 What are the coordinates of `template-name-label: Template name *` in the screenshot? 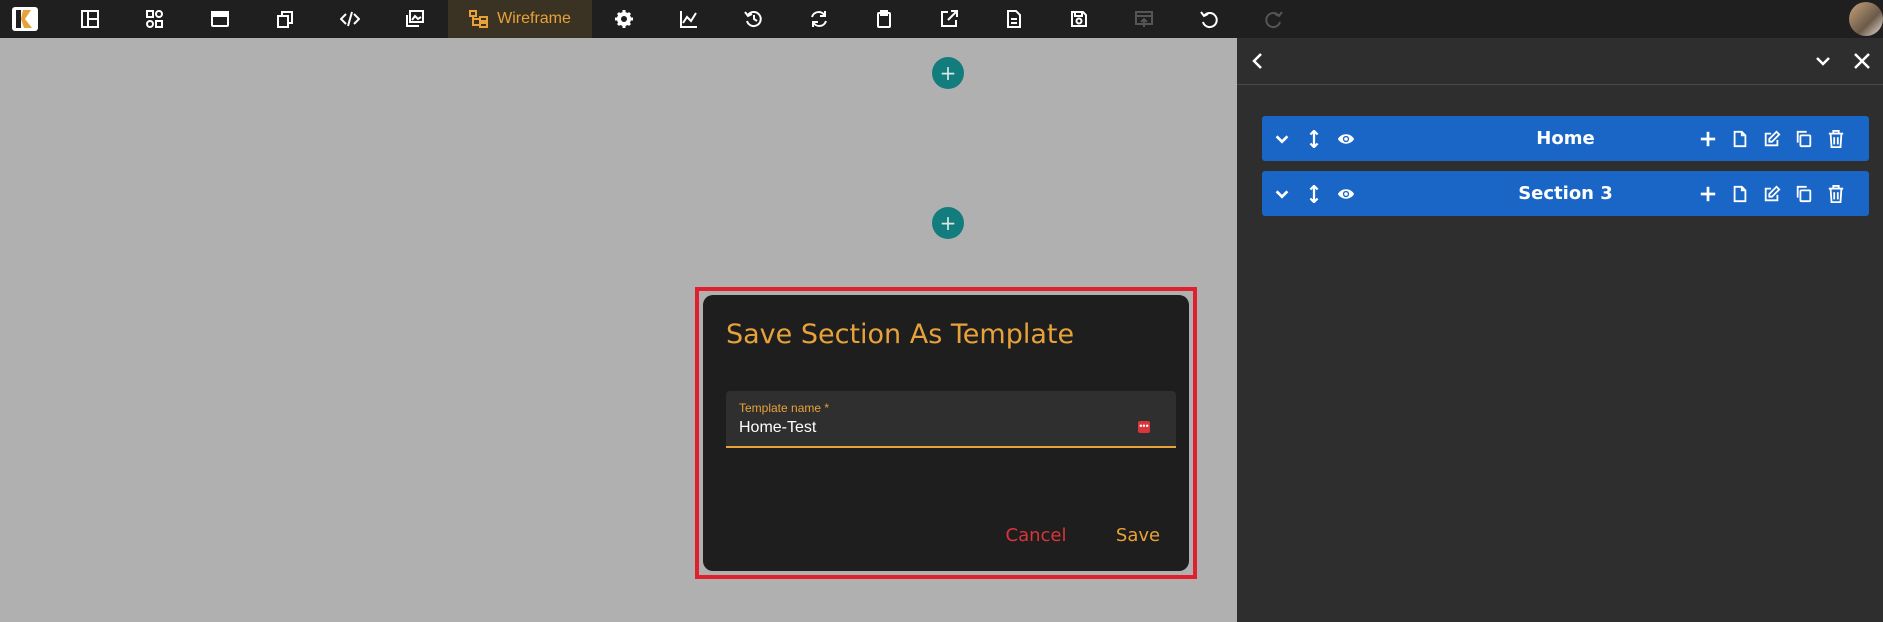 It's located at (784, 408).